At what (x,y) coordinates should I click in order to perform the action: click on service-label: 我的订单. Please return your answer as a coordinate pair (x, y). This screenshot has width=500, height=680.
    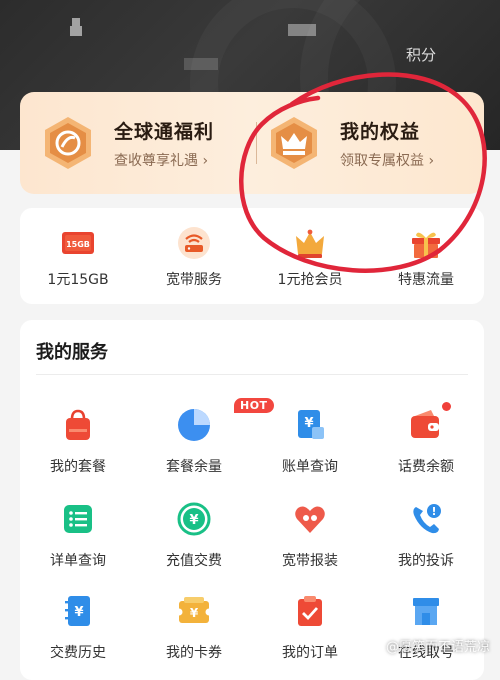
    Looking at the image, I should click on (310, 653).